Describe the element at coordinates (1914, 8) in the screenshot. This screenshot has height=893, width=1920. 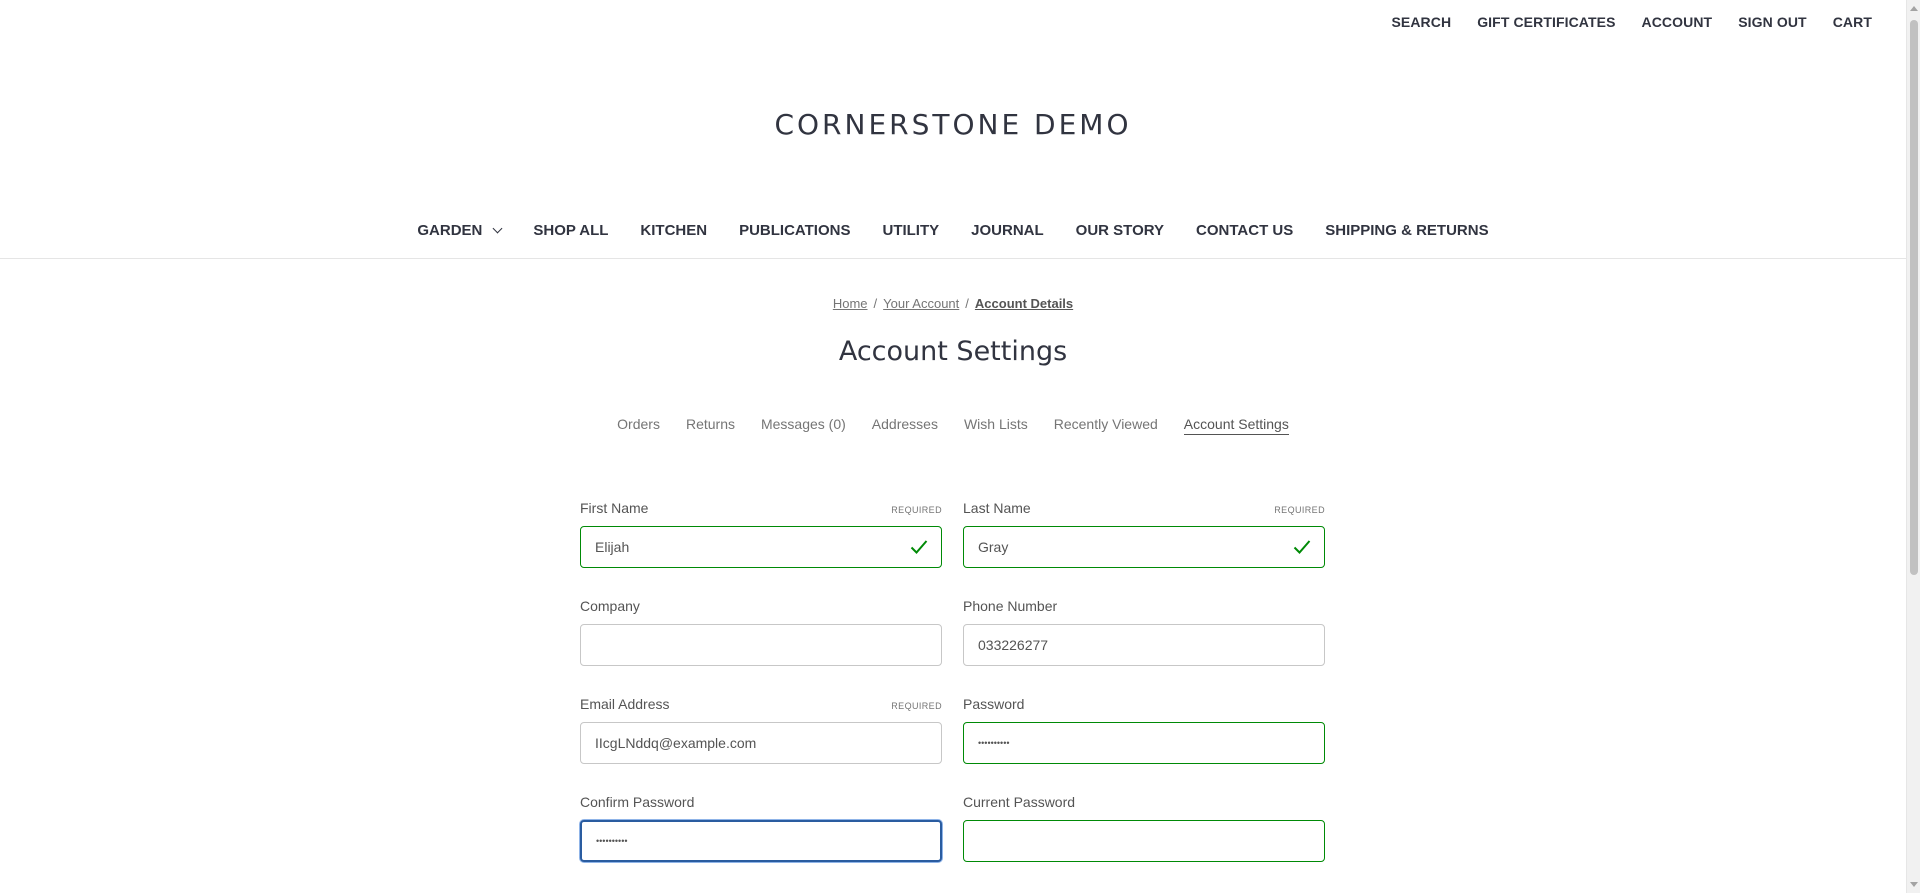
I see `scroll-up-icon` at that location.